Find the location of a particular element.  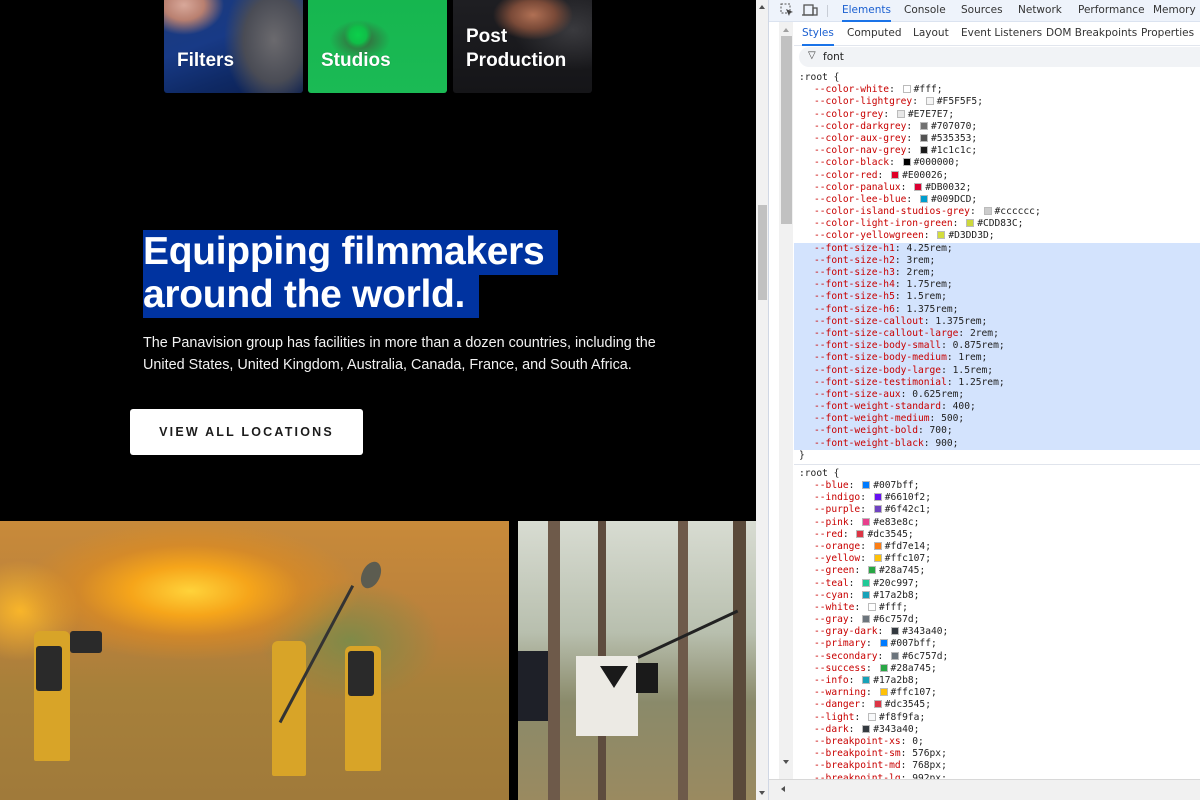

css-property-name: --gray-dark is located at coordinates (846, 631).